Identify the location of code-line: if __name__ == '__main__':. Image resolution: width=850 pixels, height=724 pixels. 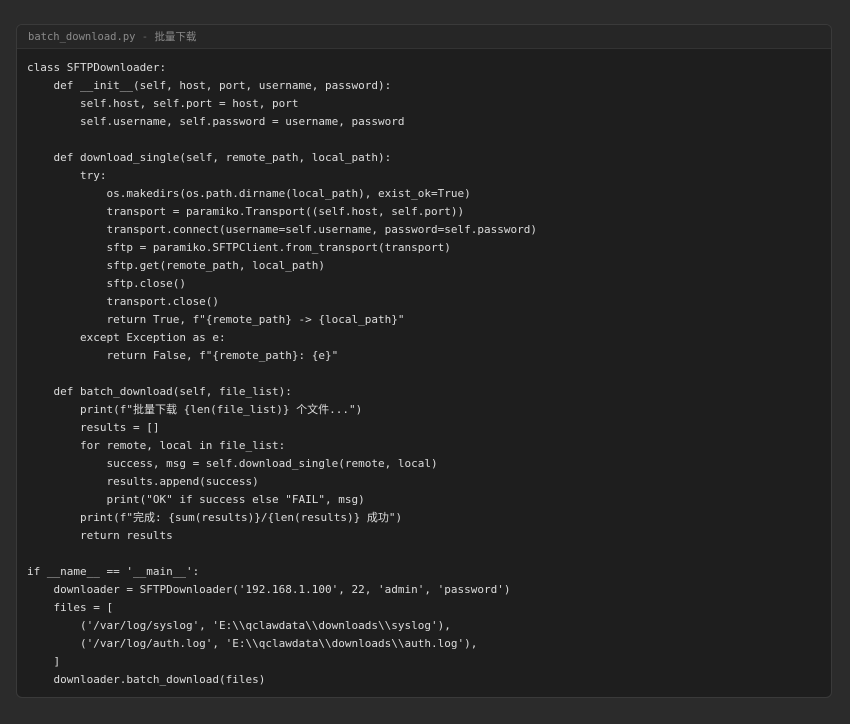
(113, 571).